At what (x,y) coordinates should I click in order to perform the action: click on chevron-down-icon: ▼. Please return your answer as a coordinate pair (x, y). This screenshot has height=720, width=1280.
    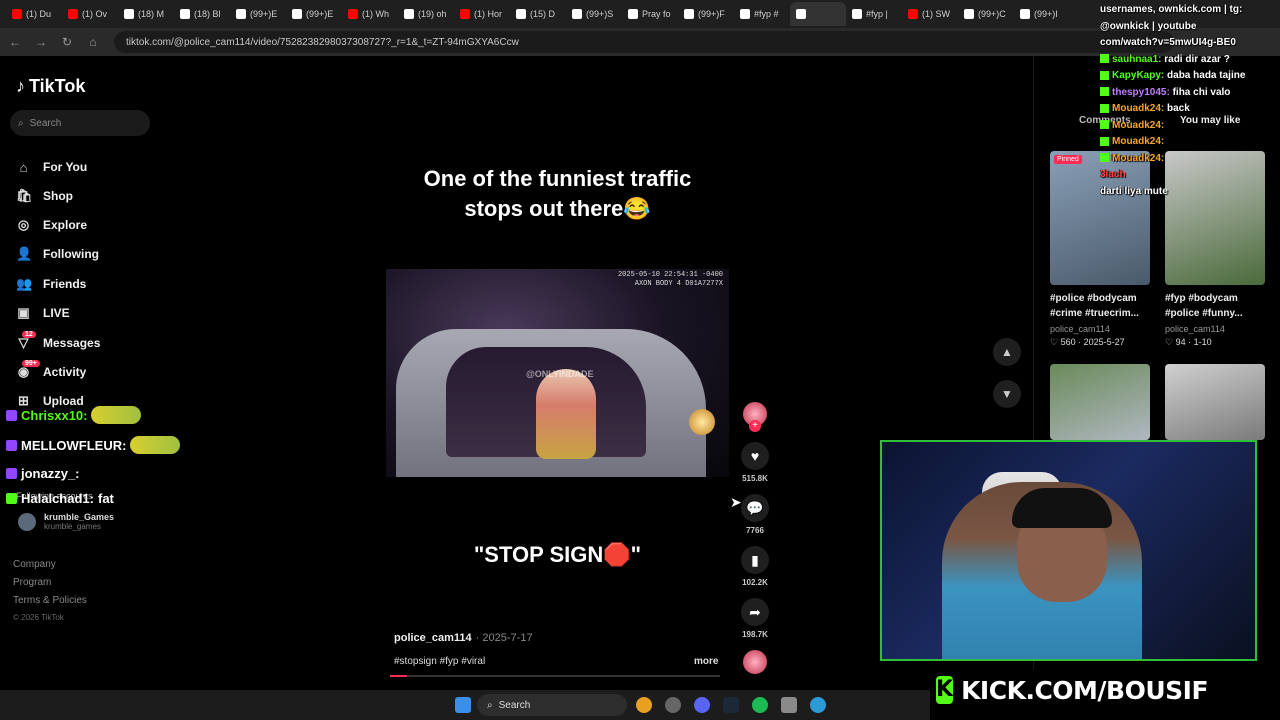
    Looking at the image, I should click on (1007, 394).